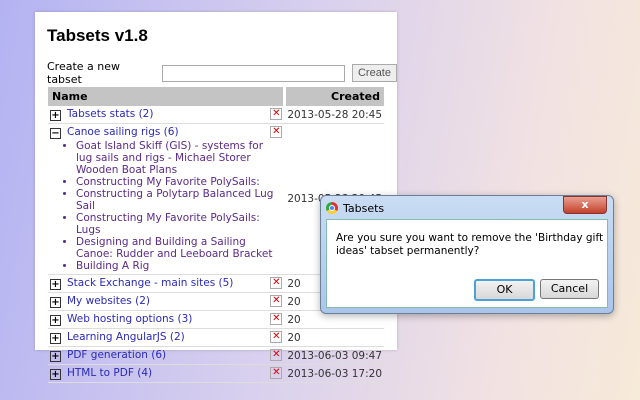 This screenshot has height=400, width=640. I want to click on name-cell: + PDF generation (6) ✕, so click(166, 355).